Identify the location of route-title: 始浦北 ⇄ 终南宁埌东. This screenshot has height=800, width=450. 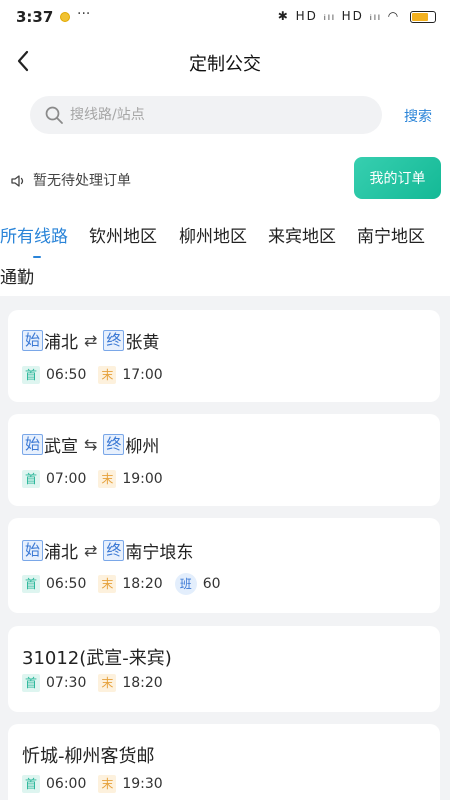
(107, 550).